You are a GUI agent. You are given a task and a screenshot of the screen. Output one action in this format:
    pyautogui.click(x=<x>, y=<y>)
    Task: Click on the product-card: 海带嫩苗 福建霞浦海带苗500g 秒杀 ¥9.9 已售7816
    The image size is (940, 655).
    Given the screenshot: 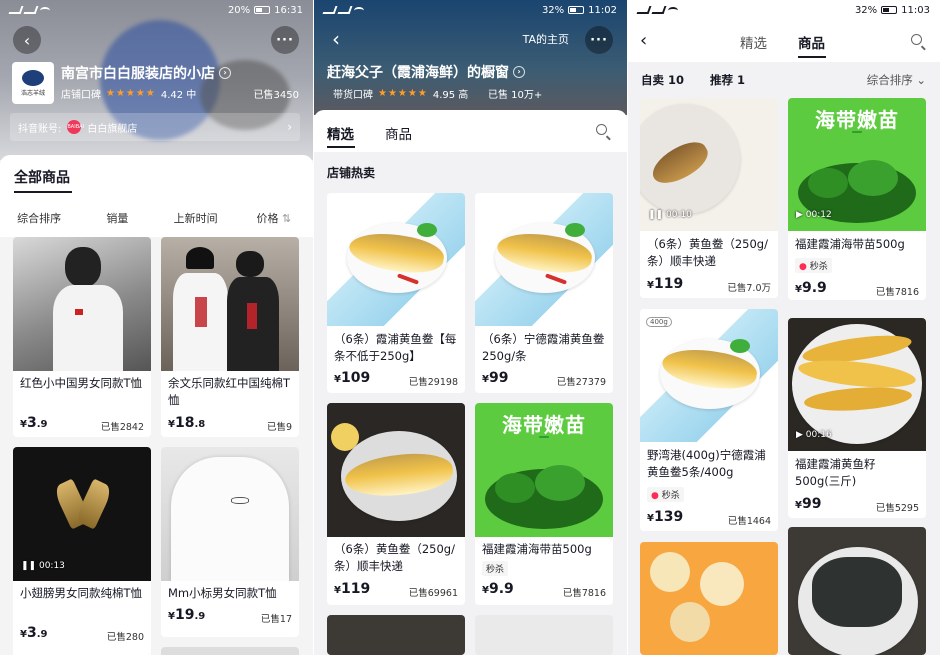 What is the action you would take?
    pyautogui.click(x=544, y=504)
    